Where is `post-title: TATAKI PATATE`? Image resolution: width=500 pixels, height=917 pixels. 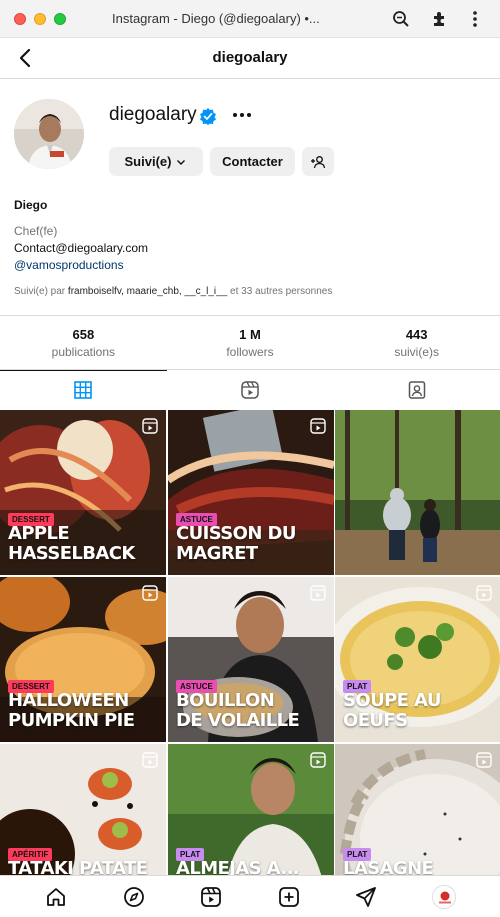
post-title: TATAKI PATATE is located at coordinates (84, 867).